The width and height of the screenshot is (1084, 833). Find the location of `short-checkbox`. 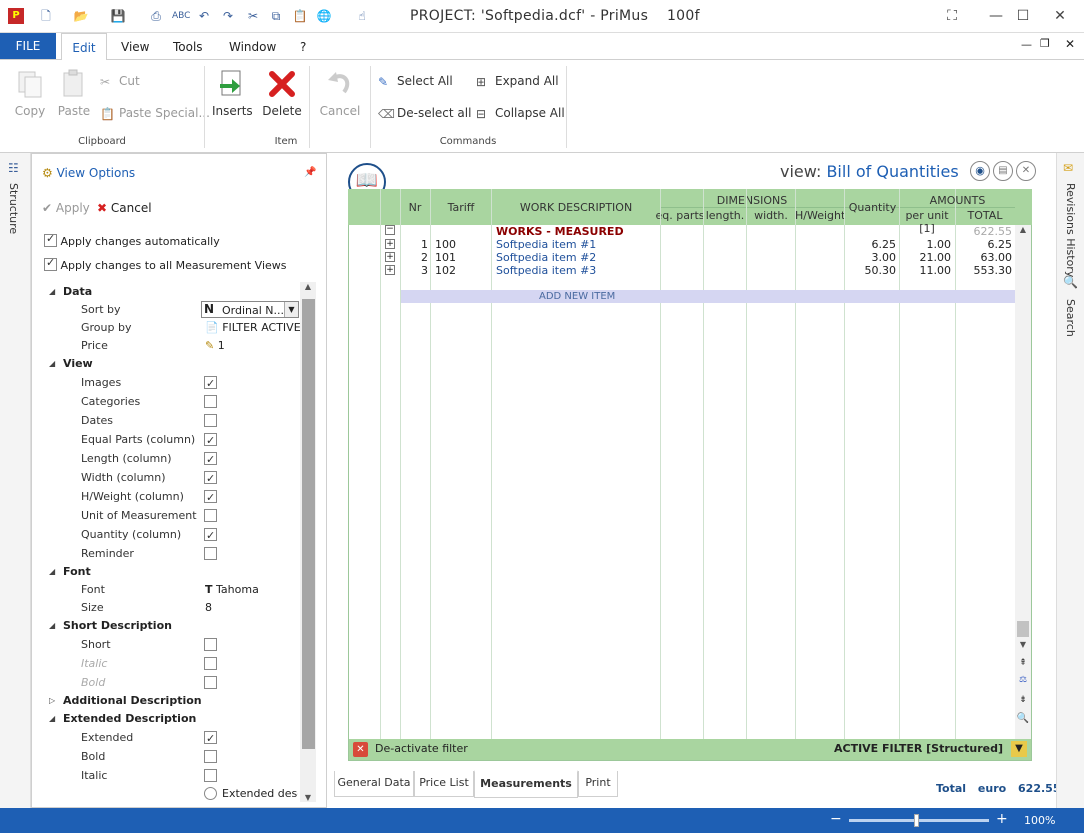

short-checkbox is located at coordinates (210, 644).